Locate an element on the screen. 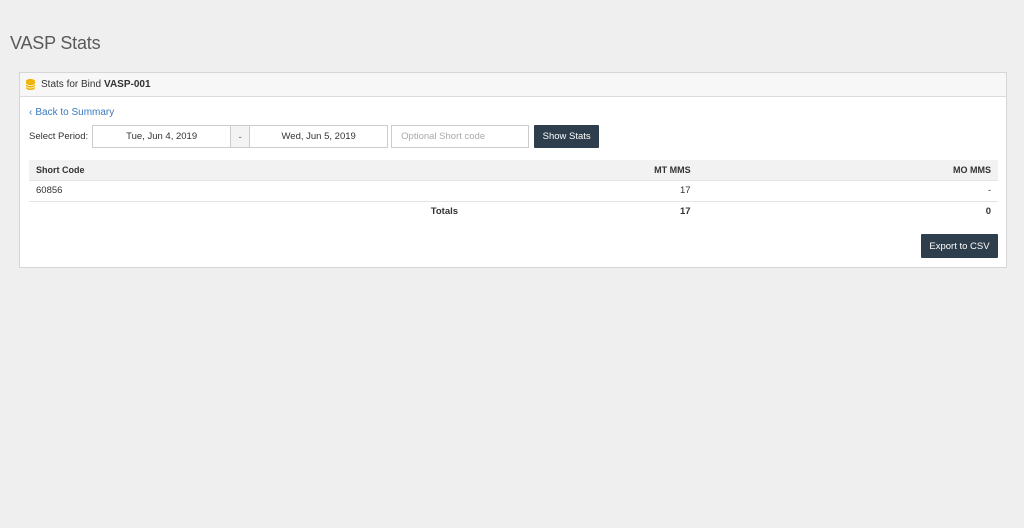  table-header-row: Short Code MT MMS MO MMS is located at coordinates (513, 170).